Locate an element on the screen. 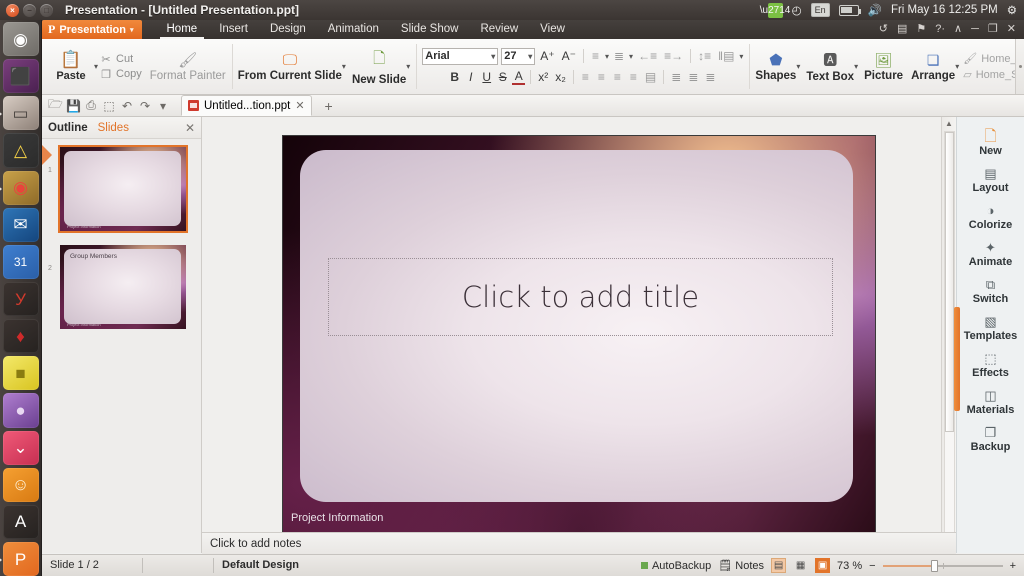  open-folder-icon: 🗁 is located at coordinates (55, 105).